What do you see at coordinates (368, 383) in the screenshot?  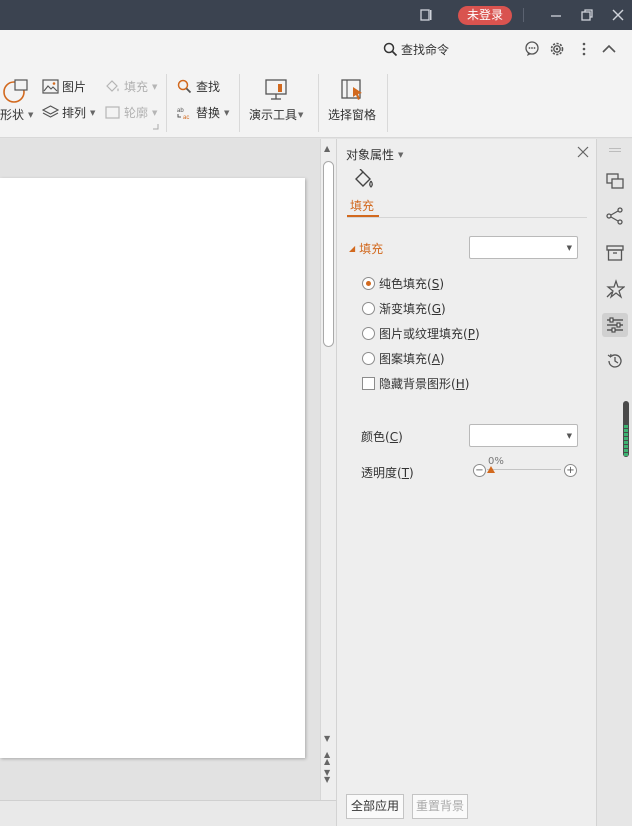 I see `hide-background-checkbox` at bounding box center [368, 383].